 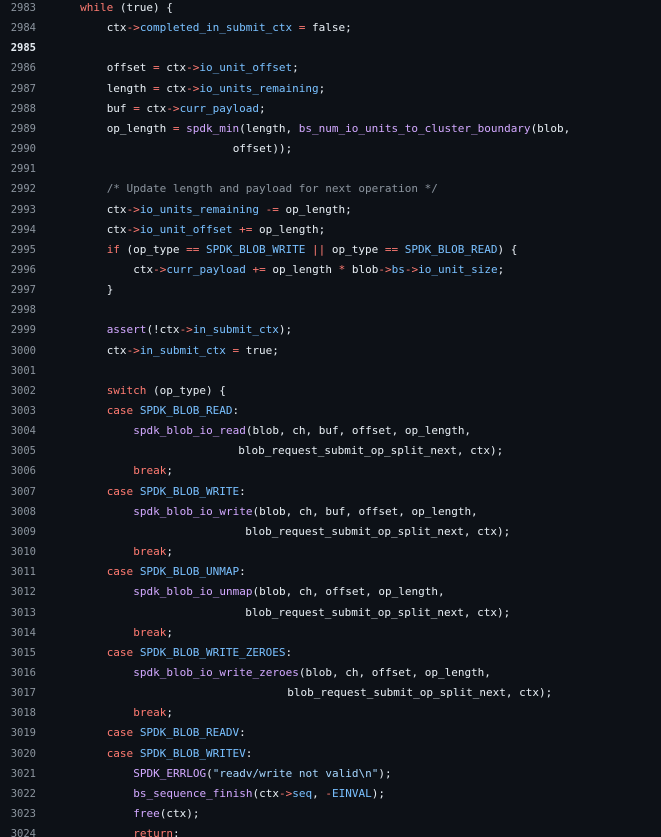 I want to click on line-number: 3005, so click(x=18, y=451).